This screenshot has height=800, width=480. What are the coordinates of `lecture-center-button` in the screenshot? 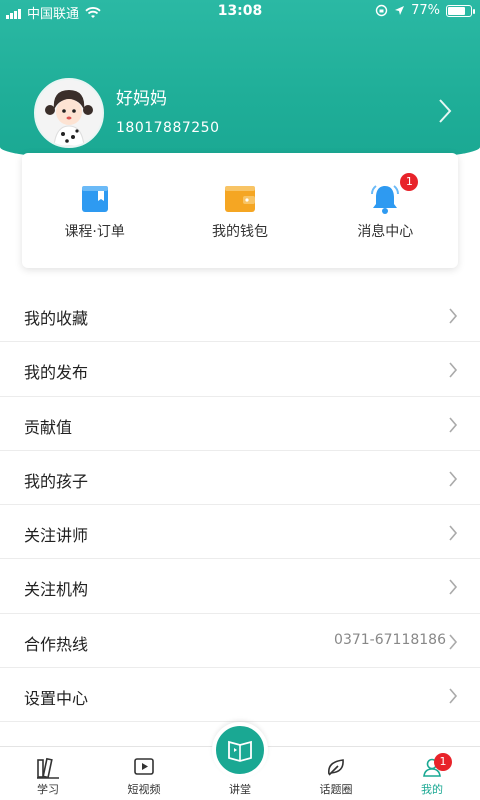 It's located at (240, 750).